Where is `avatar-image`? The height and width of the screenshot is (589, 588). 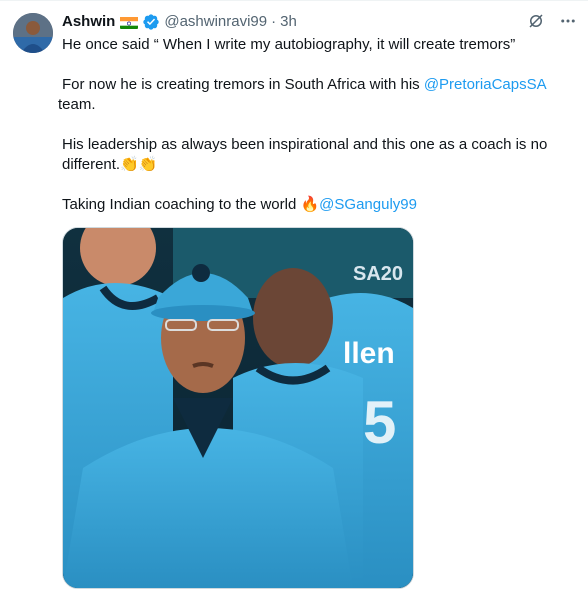 avatar-image is located at coordinates (33, 33).